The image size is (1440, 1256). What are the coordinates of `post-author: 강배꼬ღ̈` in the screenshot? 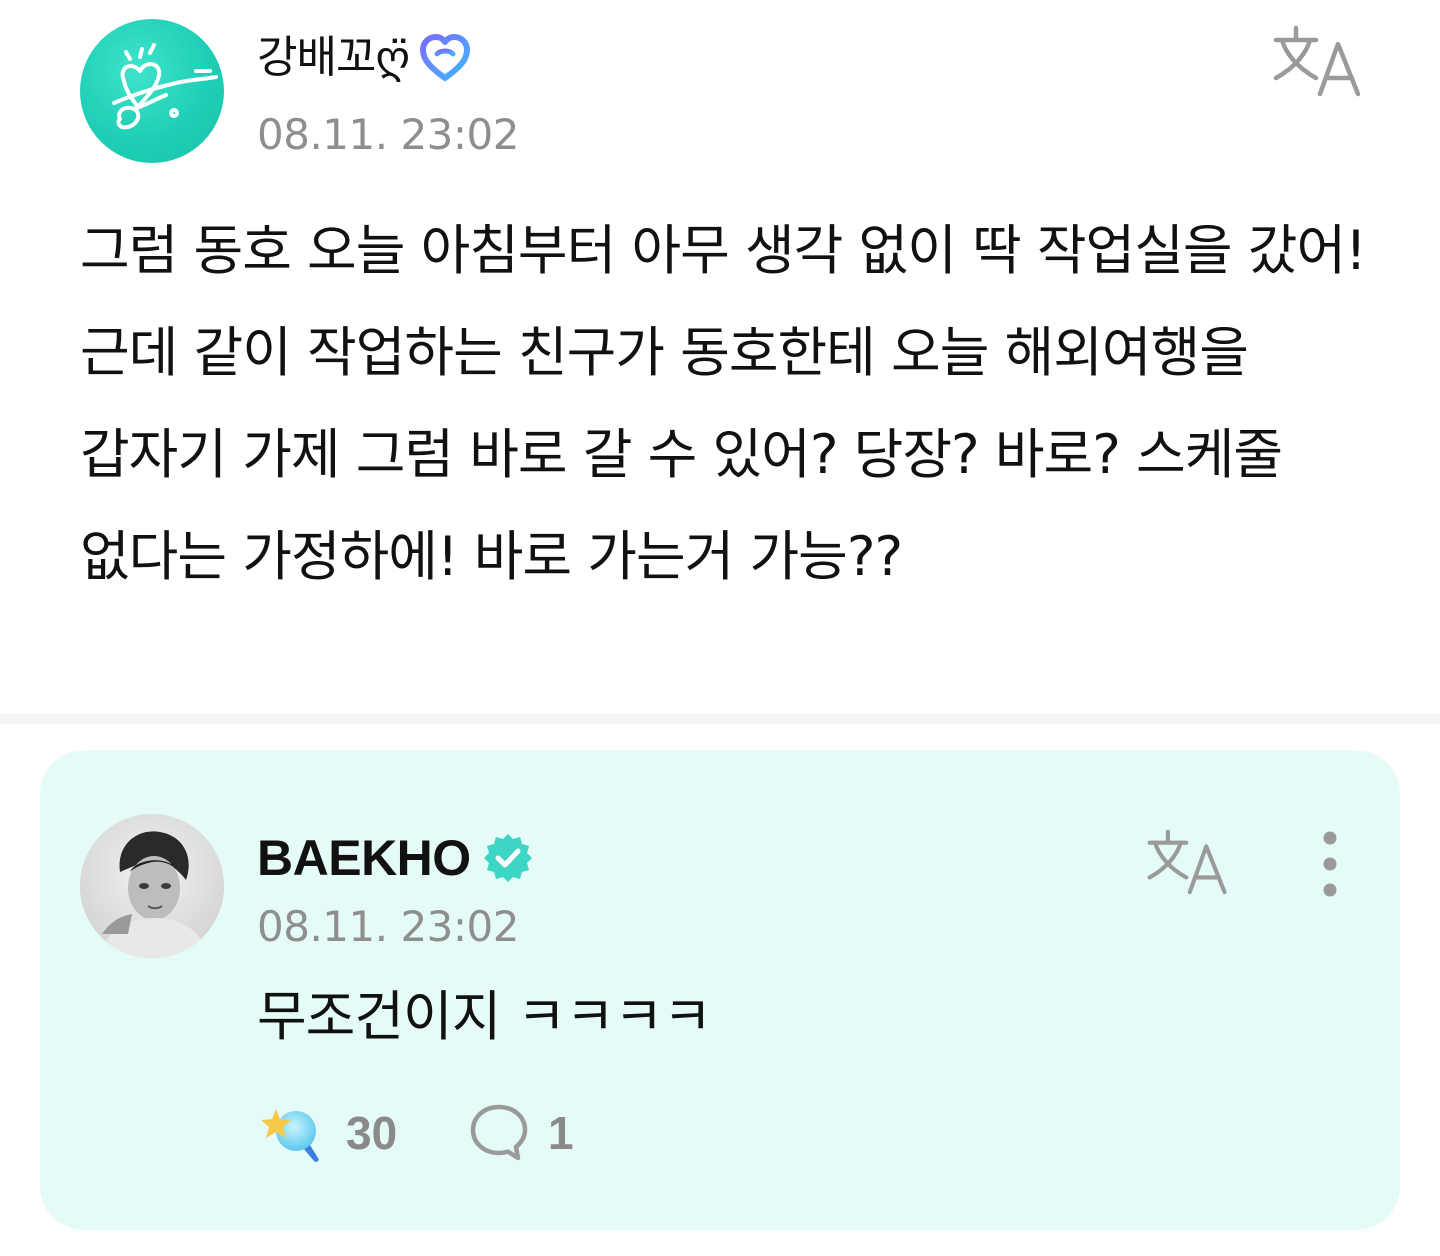 It's located at (365, 58).